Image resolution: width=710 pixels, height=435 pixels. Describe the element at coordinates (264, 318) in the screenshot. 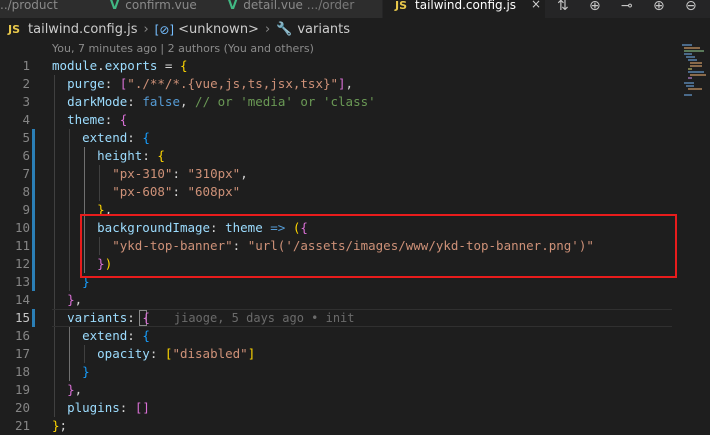

I see `inline-blame: jiaoge, 5 days ago • init` at that location.